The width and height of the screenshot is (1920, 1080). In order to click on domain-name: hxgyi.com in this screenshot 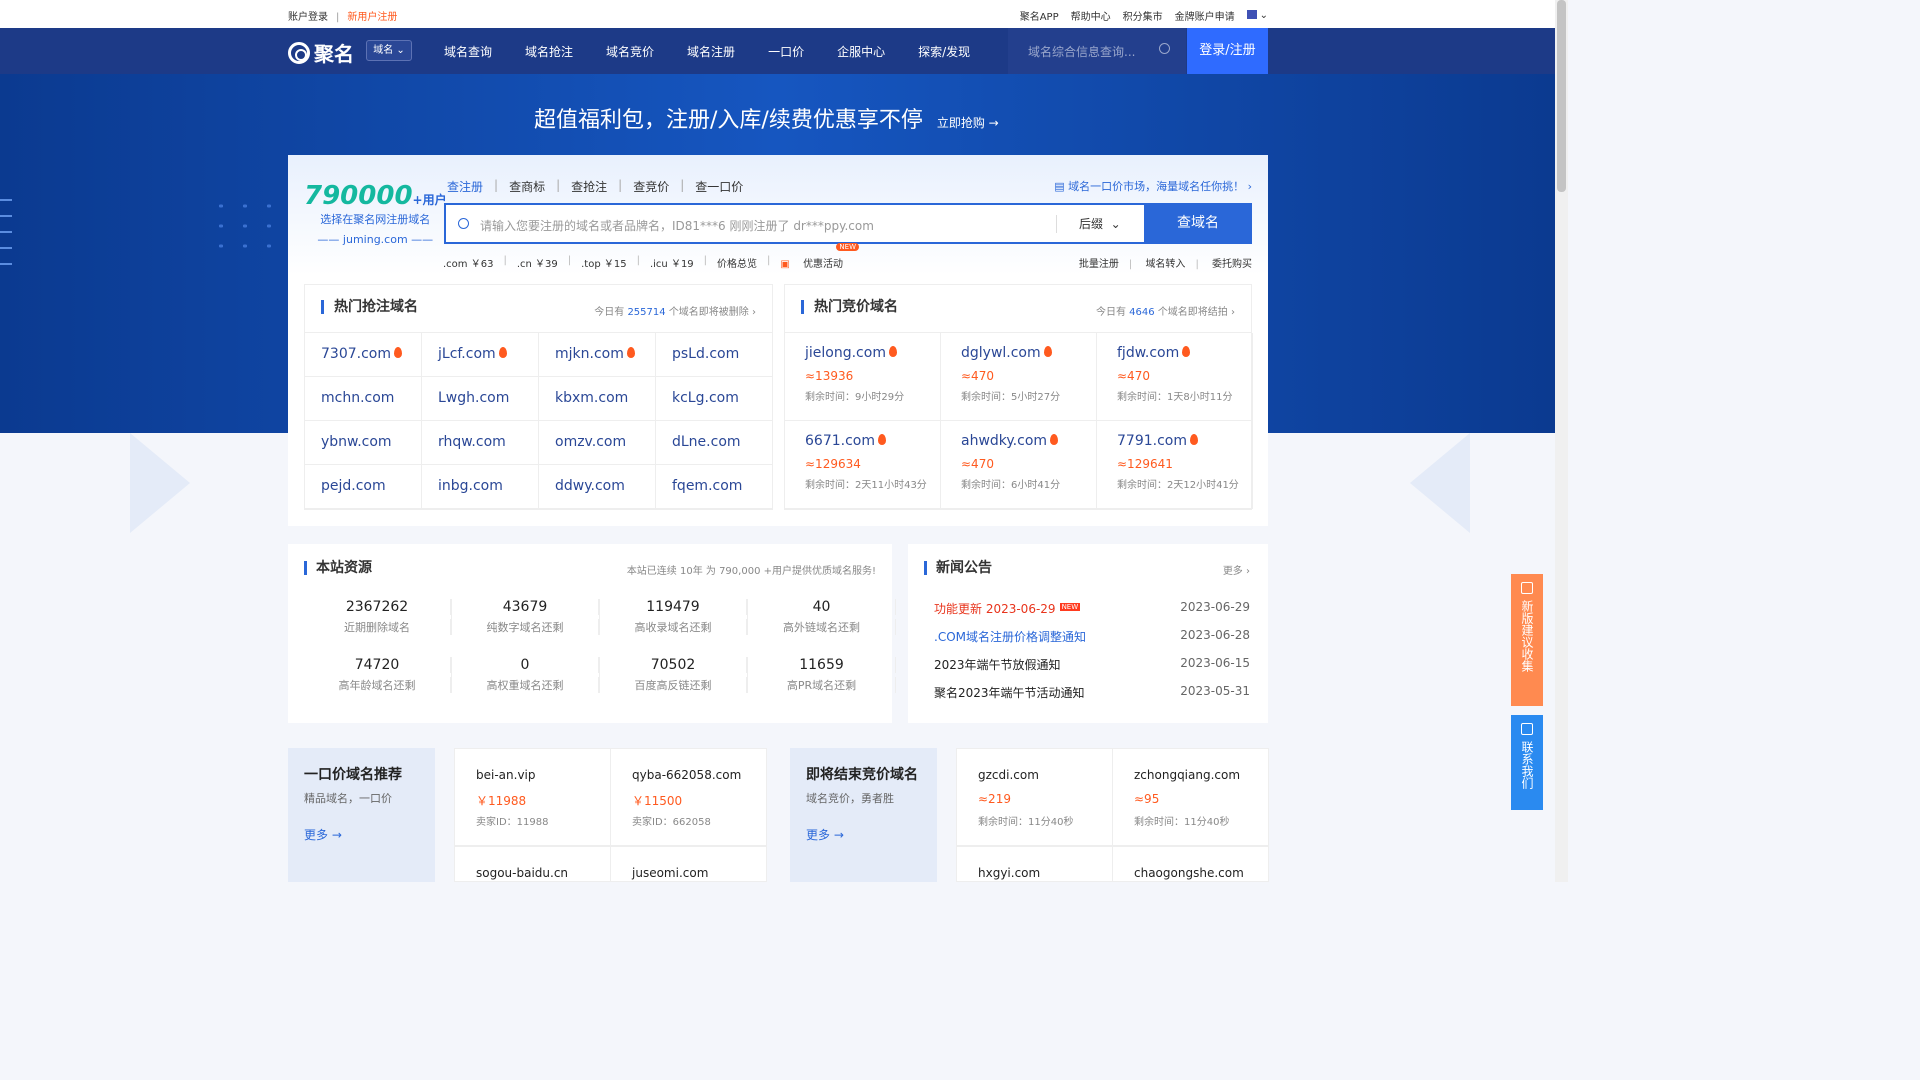, I will do `click(1009, 873)`.